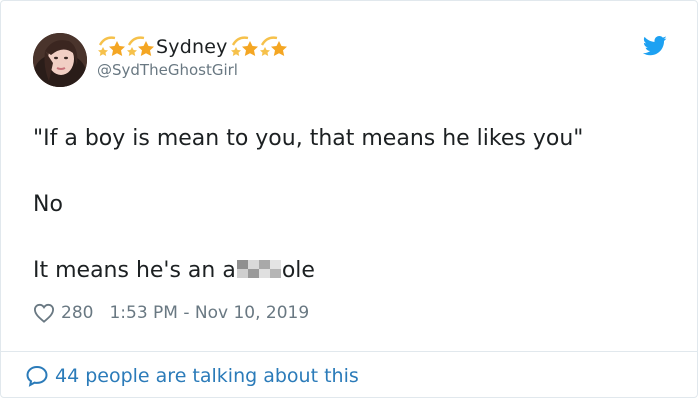 The image size is (700, 400). I want to click on tweet-text-segment: It means he's an a, so click(134, 270).